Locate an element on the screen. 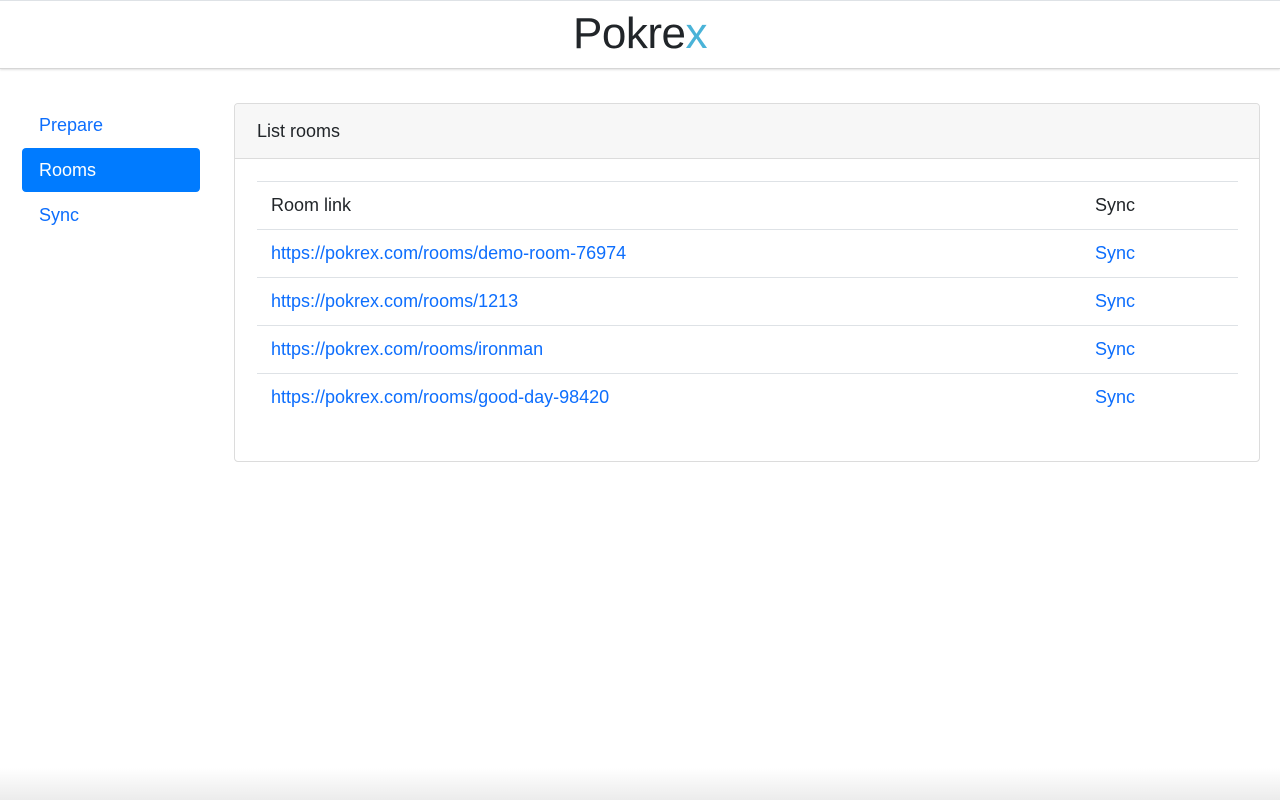 Image resolution: width=1280 pixels, height=800 pixels. sidebar-nav: Prepare Rooms Sync is located at coordinates (111, 170).